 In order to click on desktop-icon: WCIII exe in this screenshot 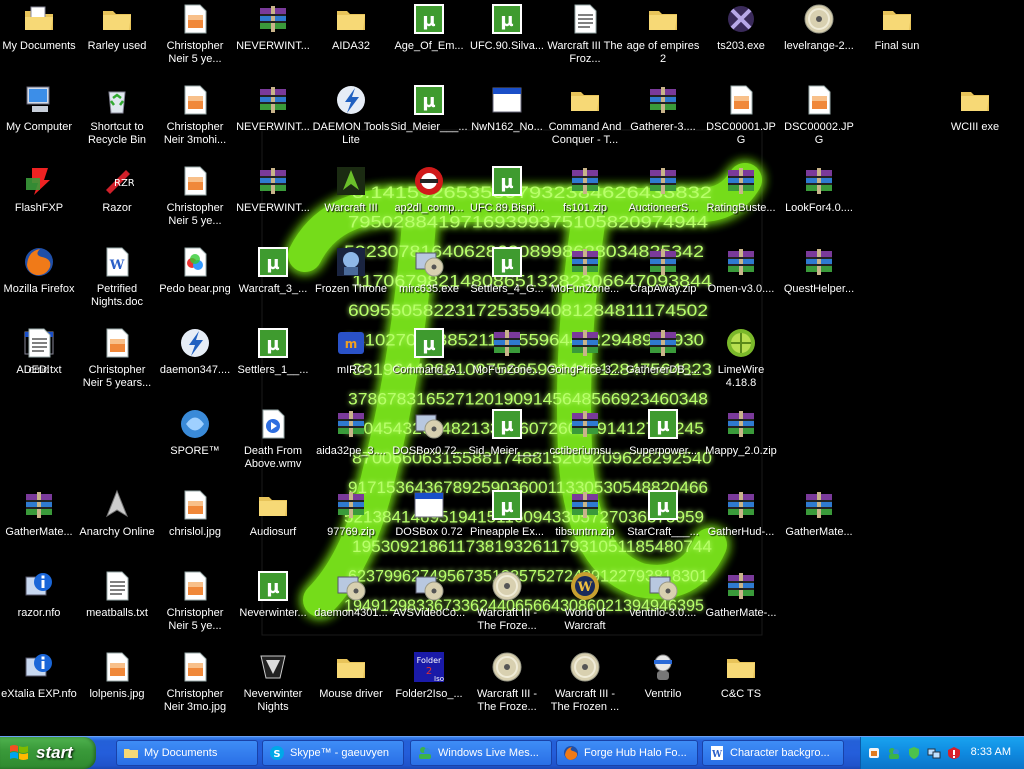, I will do `click(975, 120)`.